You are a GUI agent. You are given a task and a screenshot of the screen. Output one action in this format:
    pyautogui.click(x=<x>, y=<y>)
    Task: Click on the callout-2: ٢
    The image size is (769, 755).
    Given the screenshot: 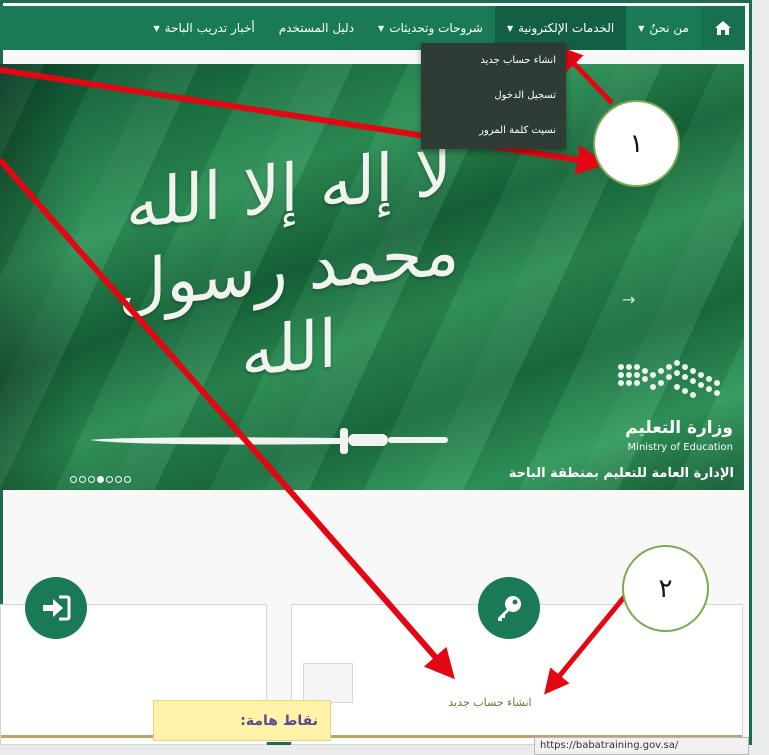 What is the action you would take?
    pyautogui.click(x=665, y=588)
    